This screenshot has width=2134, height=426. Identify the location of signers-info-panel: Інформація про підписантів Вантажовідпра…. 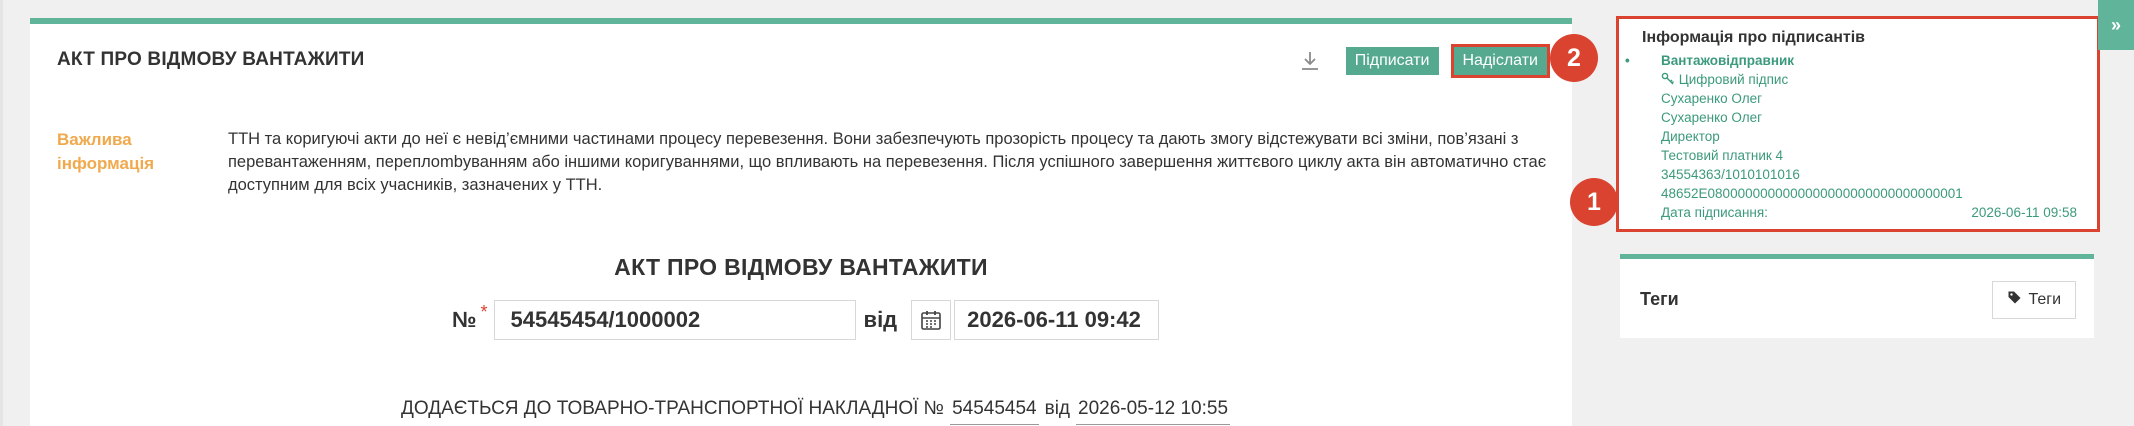
(1858, 124).